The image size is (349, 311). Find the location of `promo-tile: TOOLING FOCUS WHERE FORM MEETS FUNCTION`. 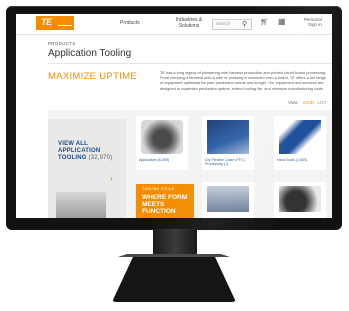

promo-tile: TOOLING FOCUS WHERE FORM MEETS FUNCTION is located at coordinates (165, 201).